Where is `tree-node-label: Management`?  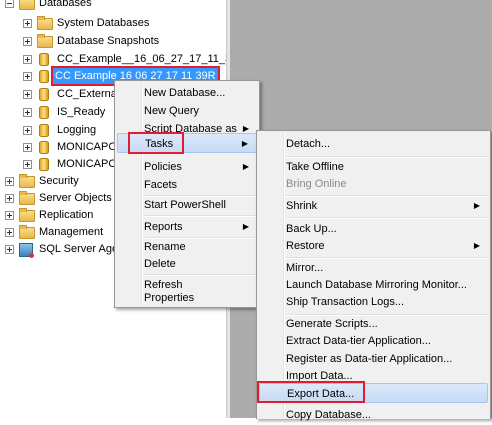
tree-node-label: Management is located at coordinates (71, 232).